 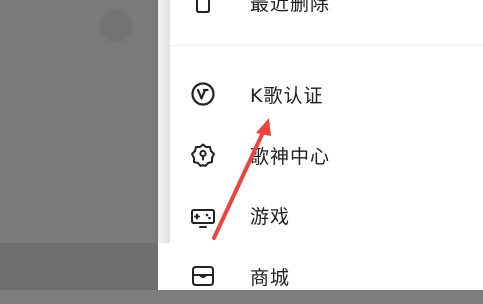 I want to click on background-avatar, so click(x=116, y=26).